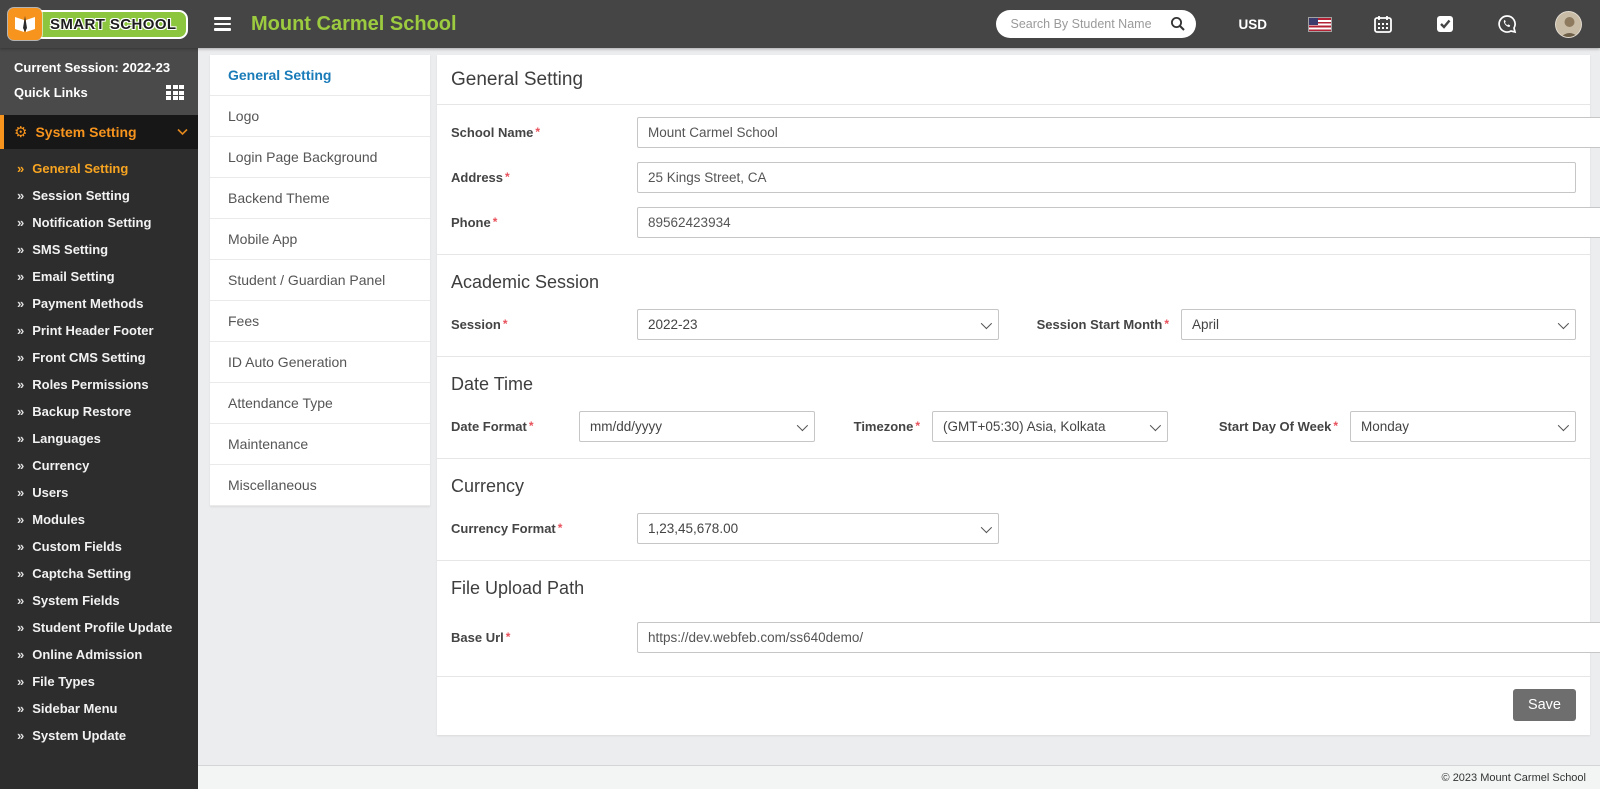 The height and width of the screenshot is (789, 1600). Describe the element at coordinates (1298, 24) in the screenshot. I see `header-actions: USD` at that location.